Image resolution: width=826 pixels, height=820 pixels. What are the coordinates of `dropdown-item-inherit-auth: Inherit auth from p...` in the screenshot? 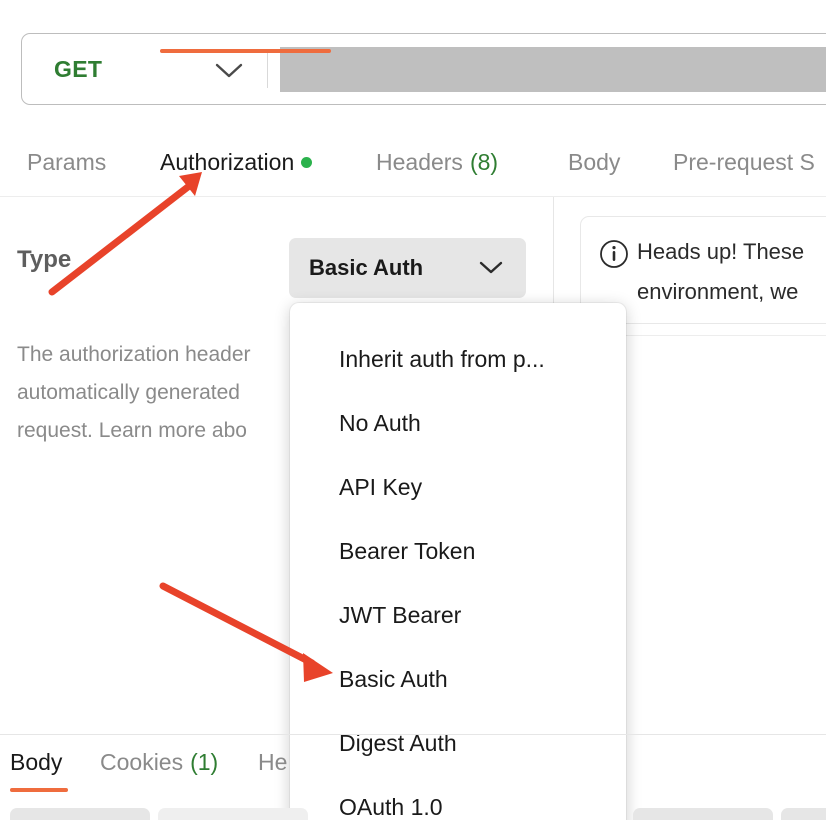 It's located at (458, 359).